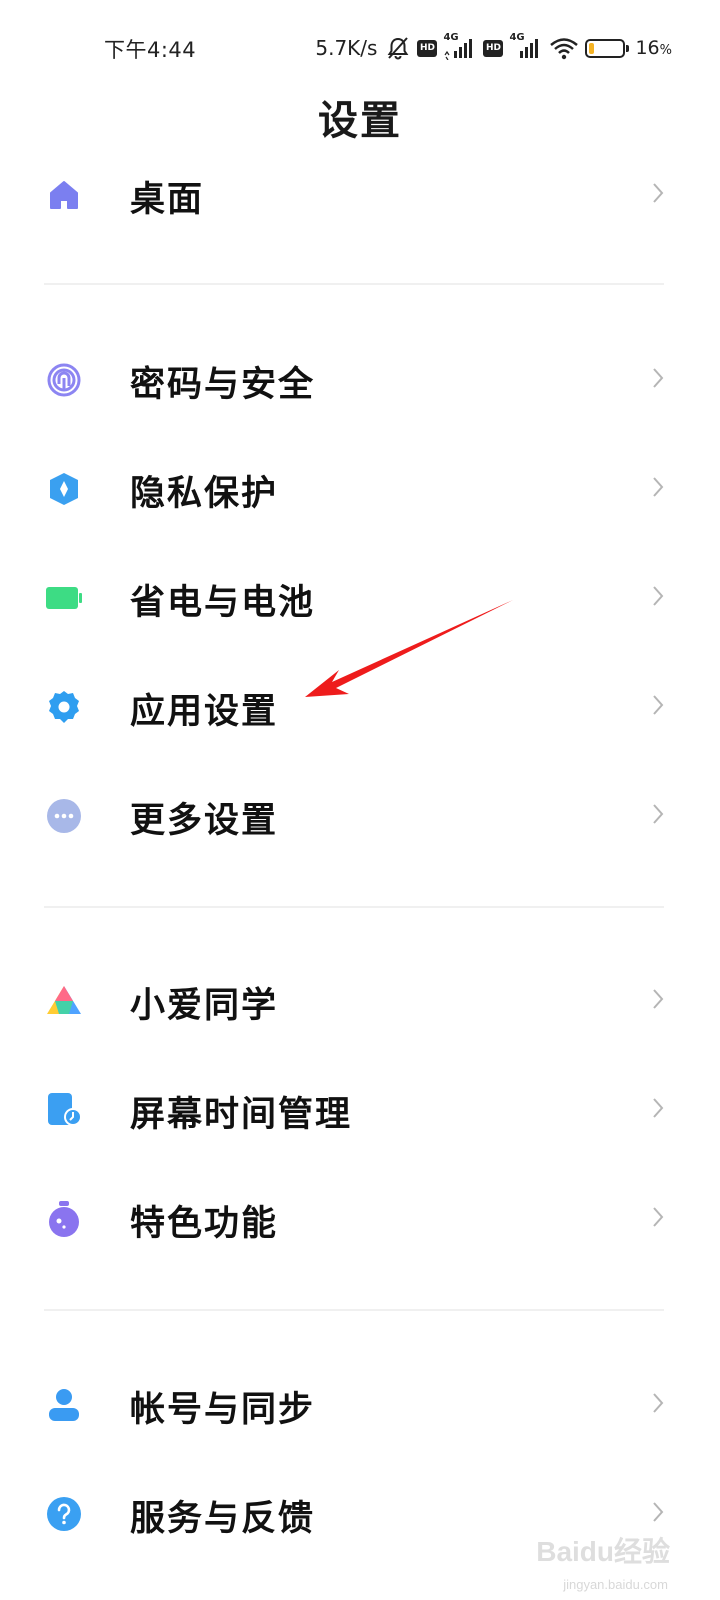 Image resolution: width=720 pixels, height=1600 pixels. What do you see at coordinates (603, 1551) in the screenshot?
I see `watermark-logo: Baidu经验` at bounding box center [603, 1551].